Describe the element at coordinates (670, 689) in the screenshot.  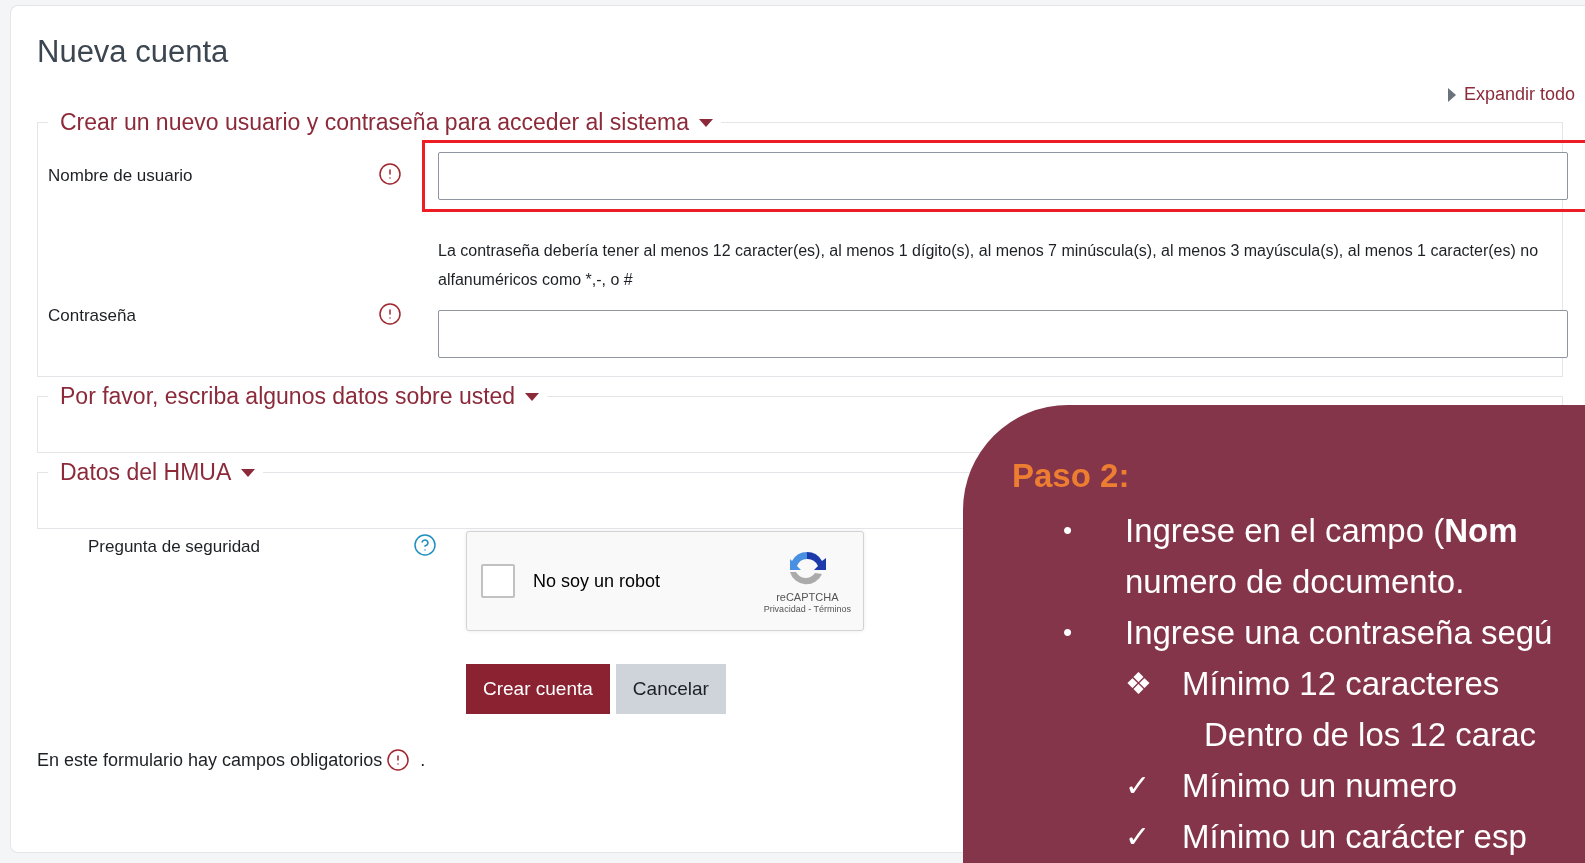
I see `cancel-button: Cancelar` at that location.